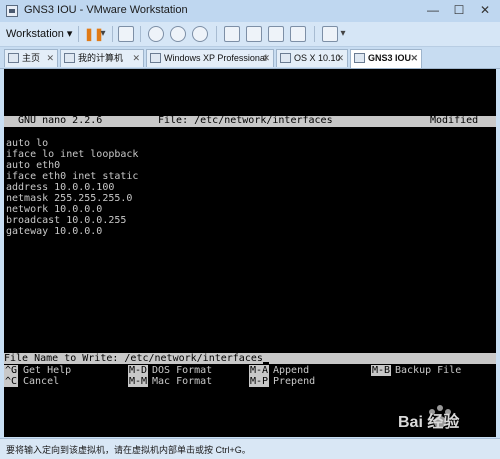  I want to click on toolbar: Workstation ▾ ❚❚ ▾ ▾, so click(250, 34).